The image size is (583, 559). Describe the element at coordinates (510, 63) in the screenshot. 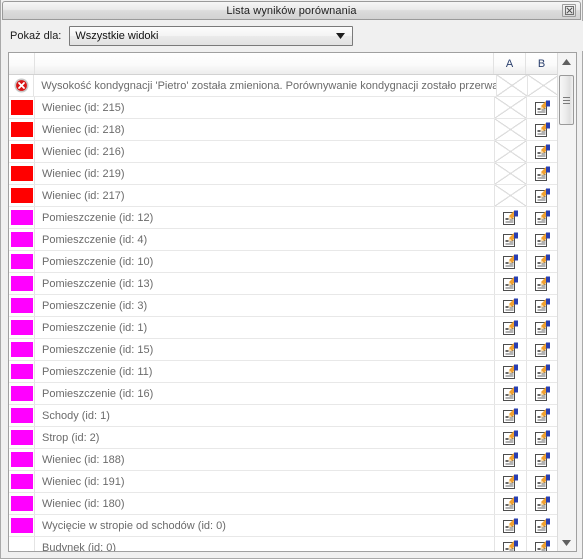

I see `column-header-a: A` at that location.